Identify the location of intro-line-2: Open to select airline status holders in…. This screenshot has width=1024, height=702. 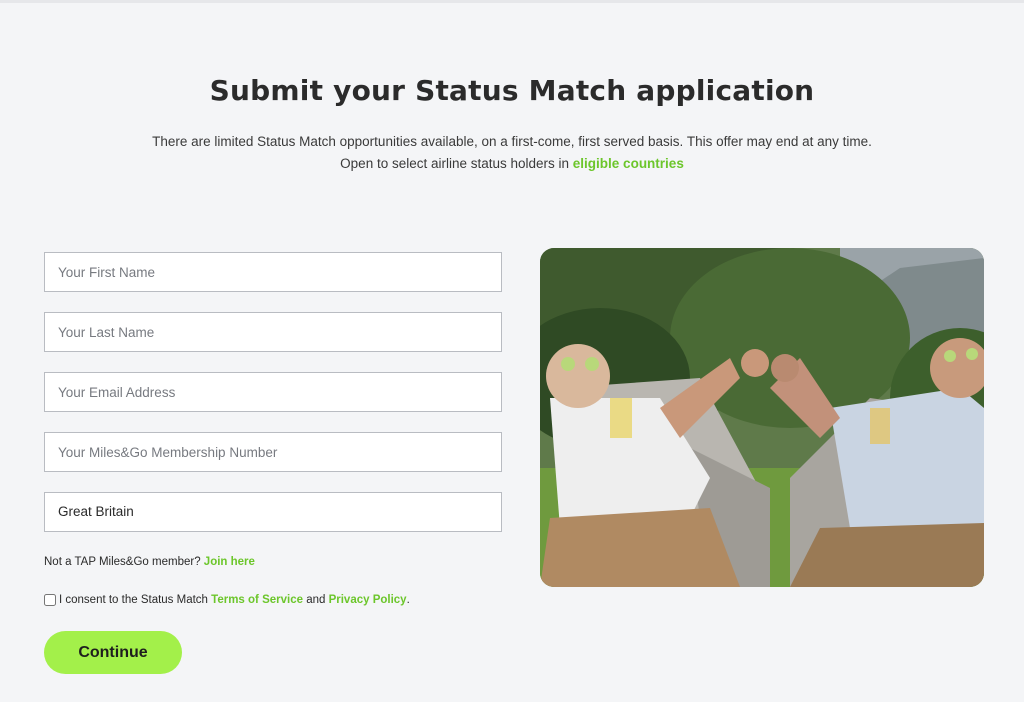
(512, 164).